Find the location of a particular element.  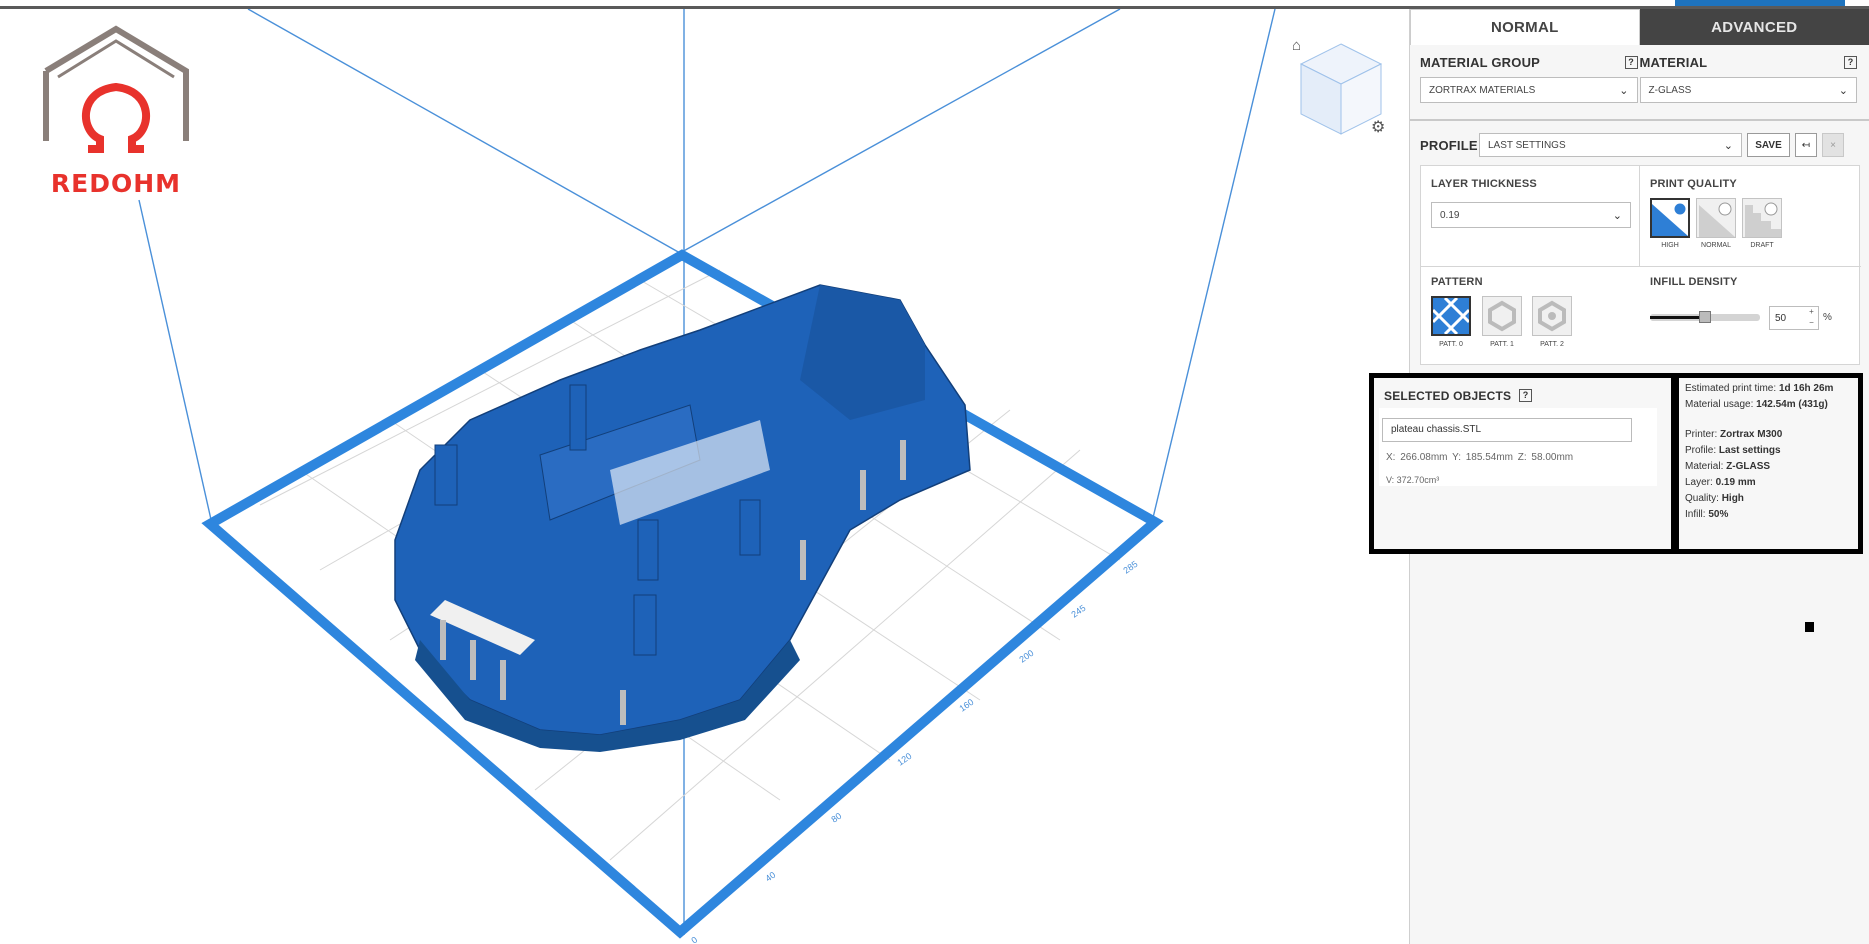

undo-icon: ↤ is located at coordinates (1806, 145).